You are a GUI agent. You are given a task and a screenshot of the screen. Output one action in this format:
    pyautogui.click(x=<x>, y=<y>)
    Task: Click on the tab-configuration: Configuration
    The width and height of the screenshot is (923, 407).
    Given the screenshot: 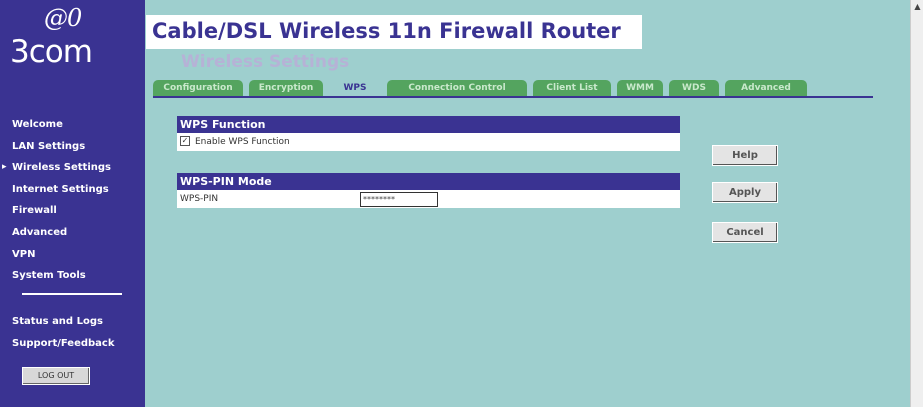 What is the action you would take?
    pyautogui.click(x=198, y=88)
    